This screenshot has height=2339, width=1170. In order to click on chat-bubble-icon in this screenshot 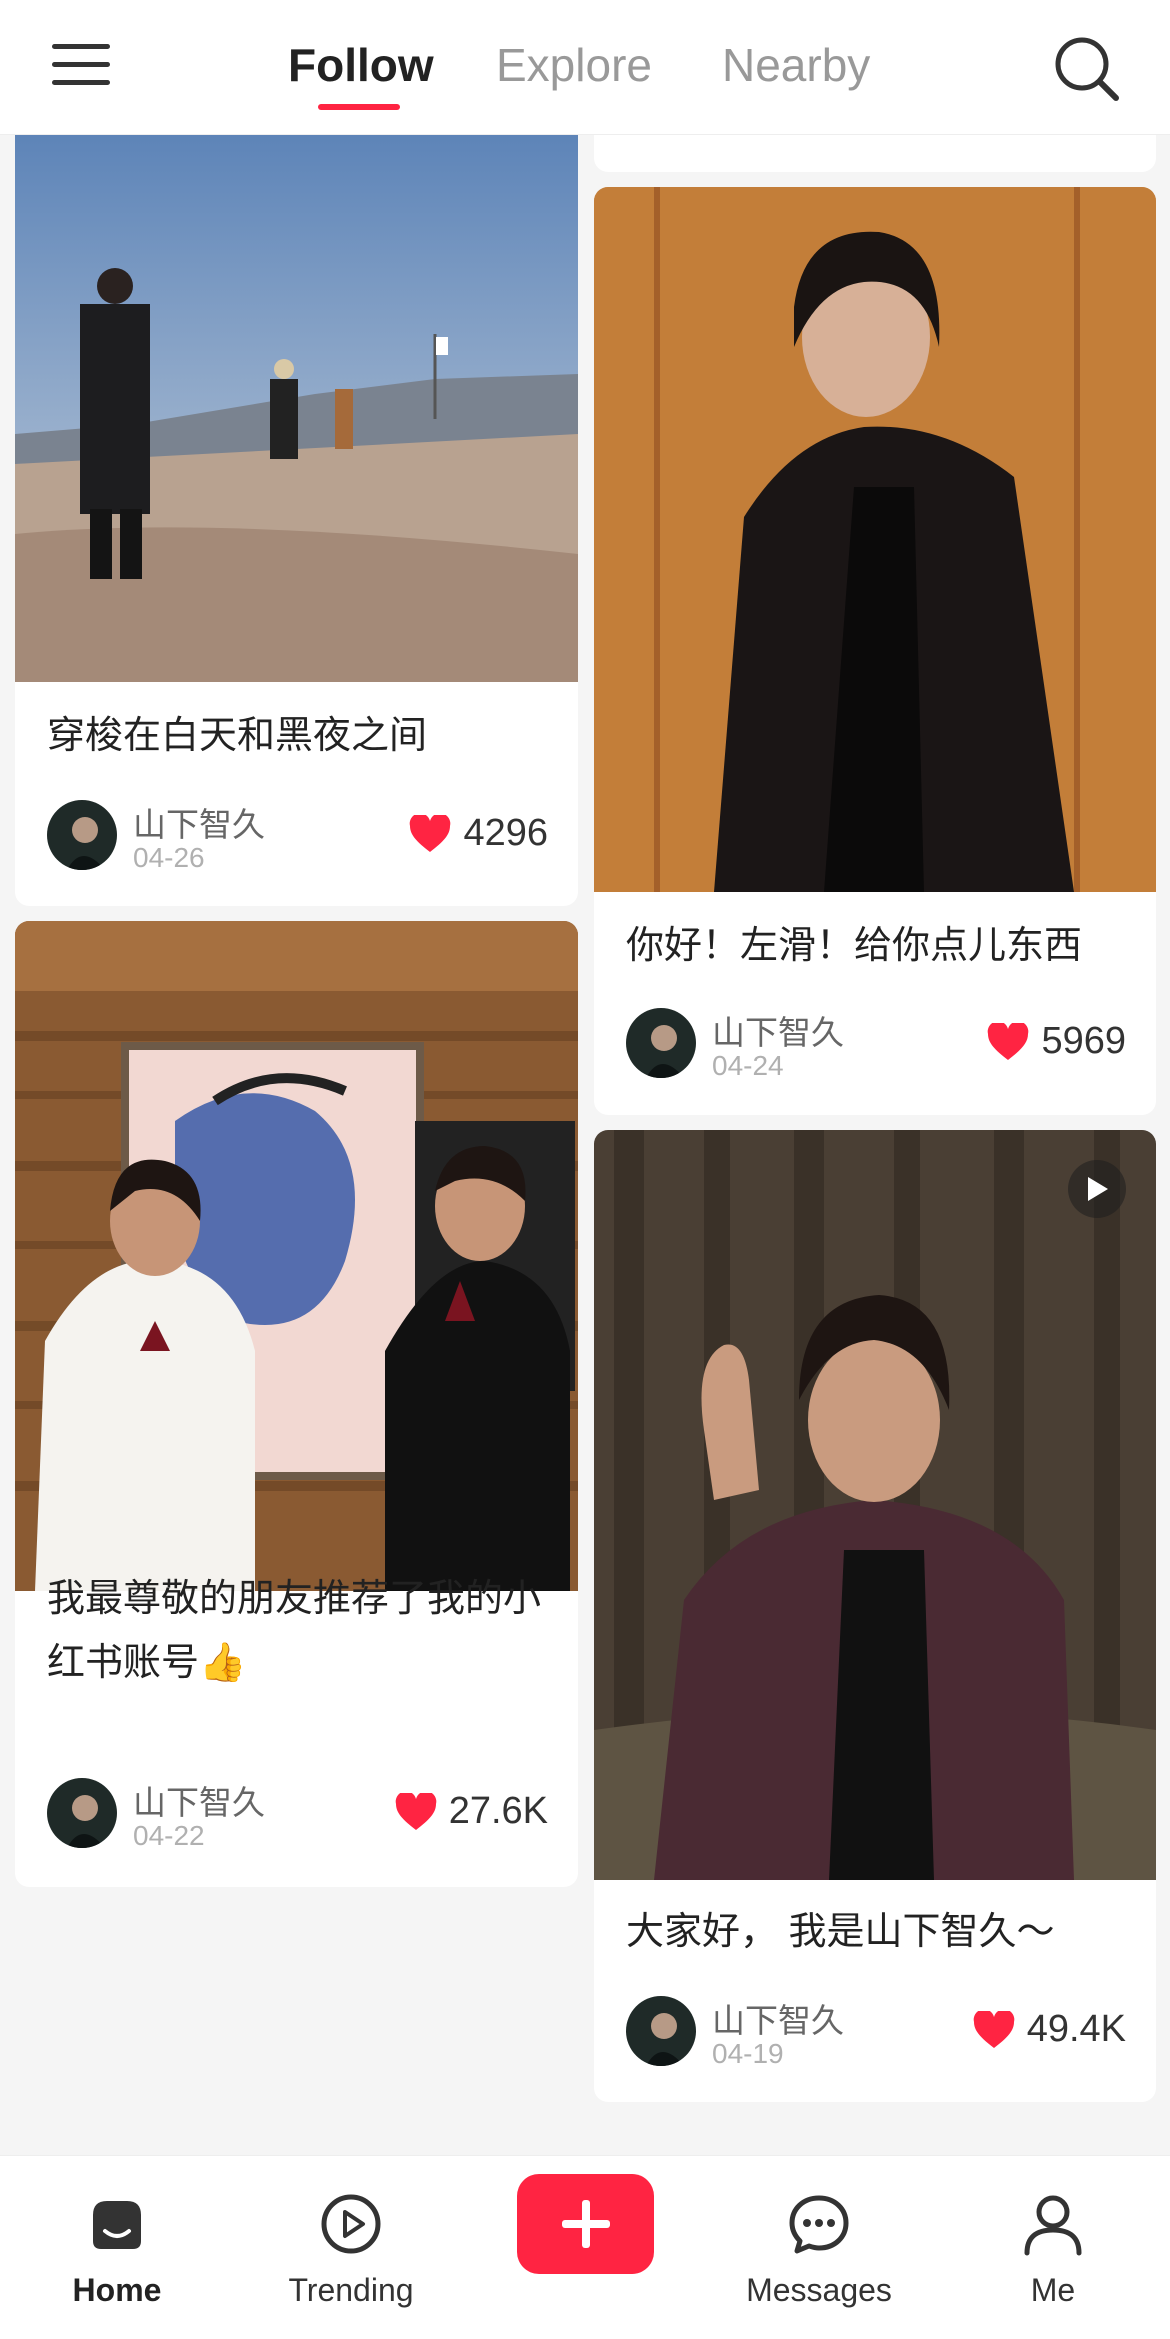, I will do `click(819, 2224)`.